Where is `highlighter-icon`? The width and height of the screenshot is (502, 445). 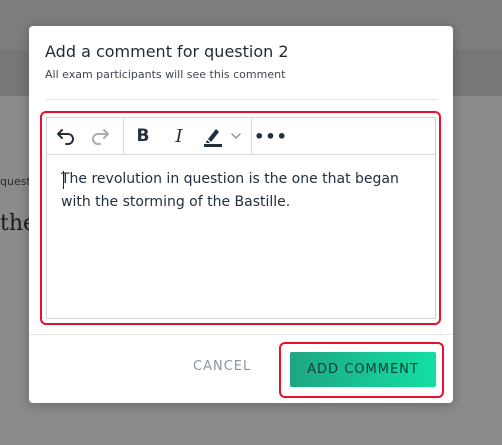
highlighter-icon is located at coordinates (213, 138).